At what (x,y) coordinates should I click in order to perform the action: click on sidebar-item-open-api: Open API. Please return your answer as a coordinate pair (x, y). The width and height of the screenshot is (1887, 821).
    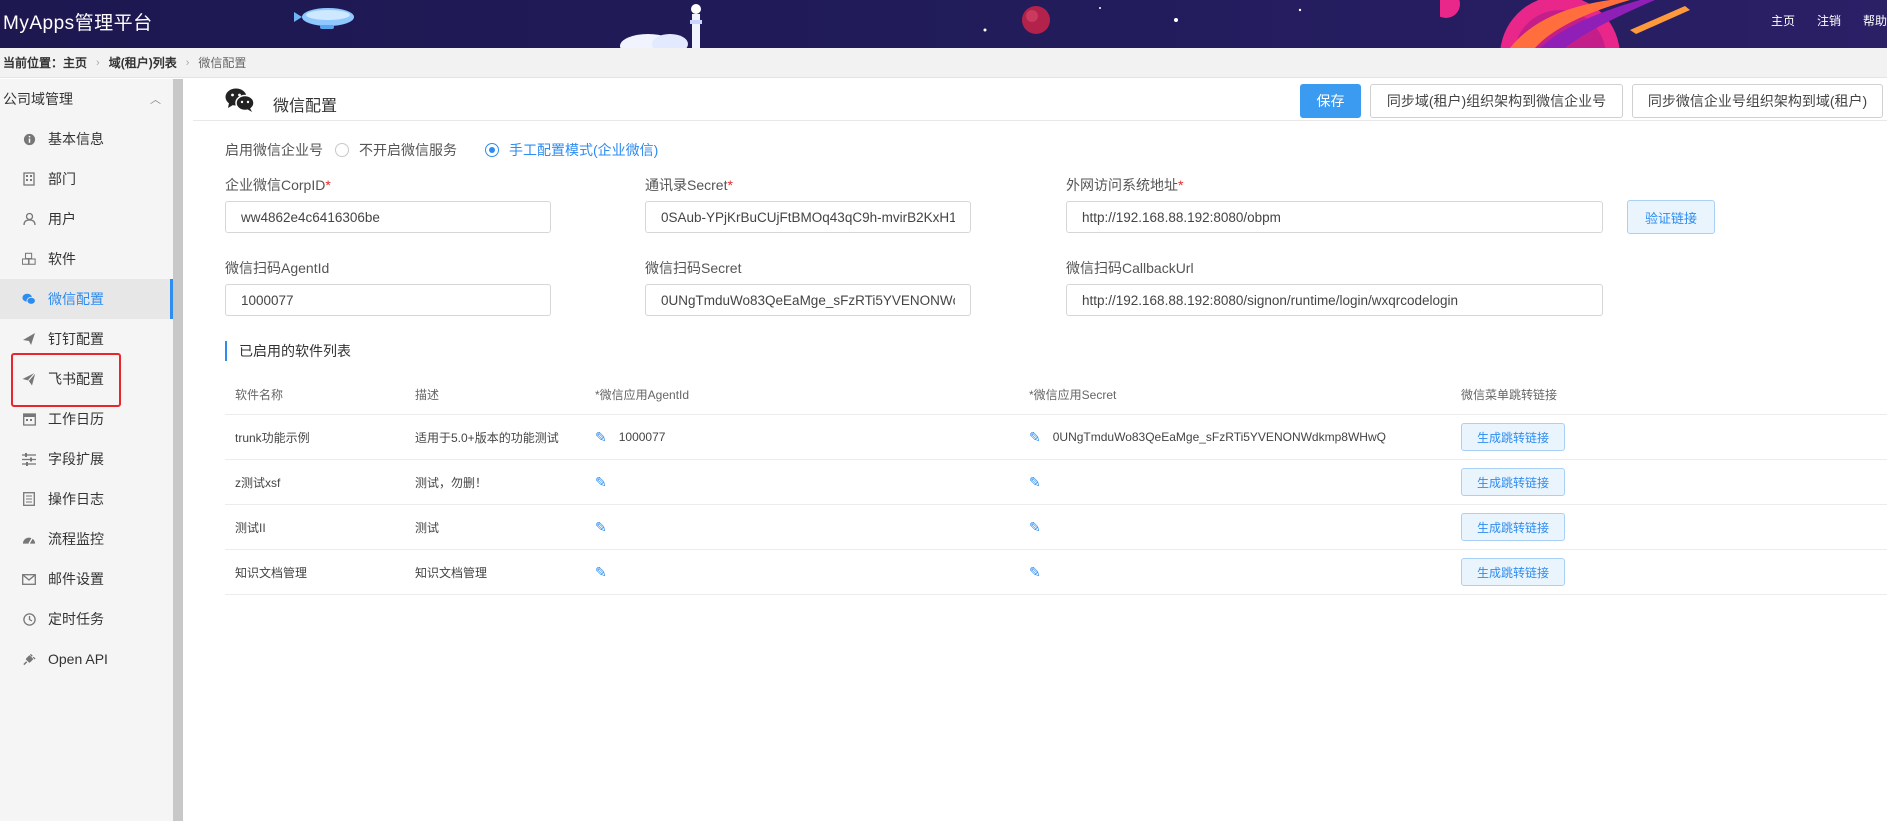
    Looking at the image, I should click on (91, 659).